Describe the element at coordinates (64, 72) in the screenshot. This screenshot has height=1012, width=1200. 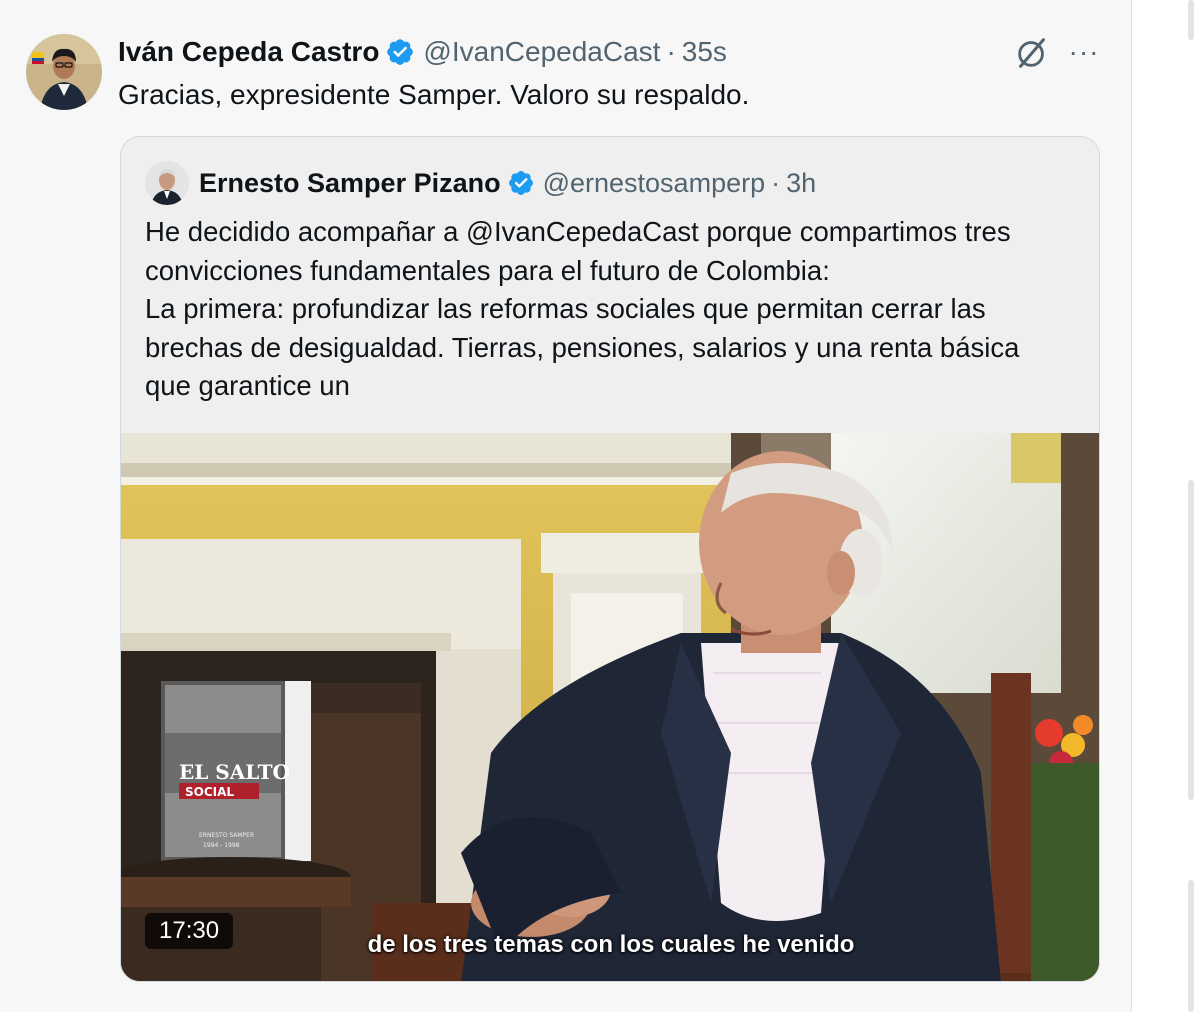
I see `author-avatar` at that location.